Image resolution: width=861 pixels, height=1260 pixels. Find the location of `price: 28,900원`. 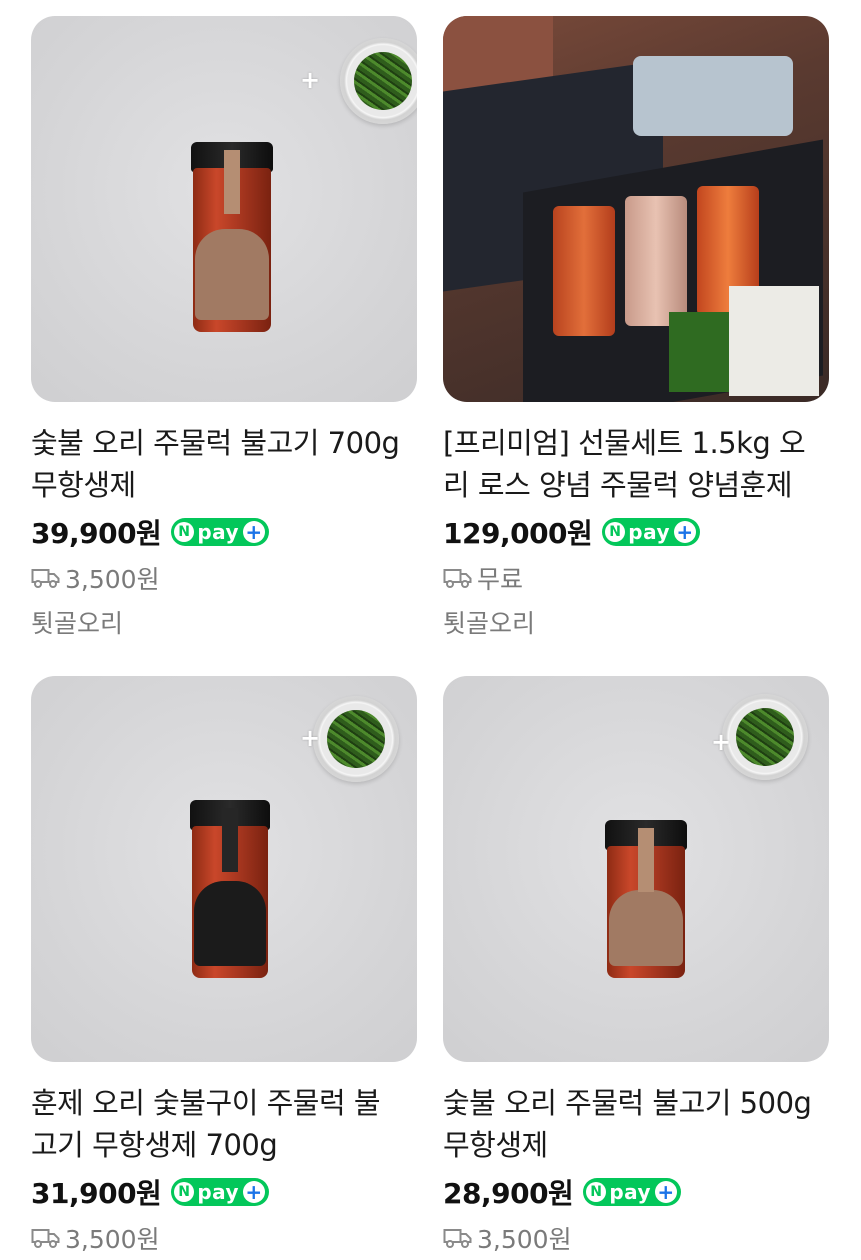

price: 28,900원 is located at coordinates (508, 1193).